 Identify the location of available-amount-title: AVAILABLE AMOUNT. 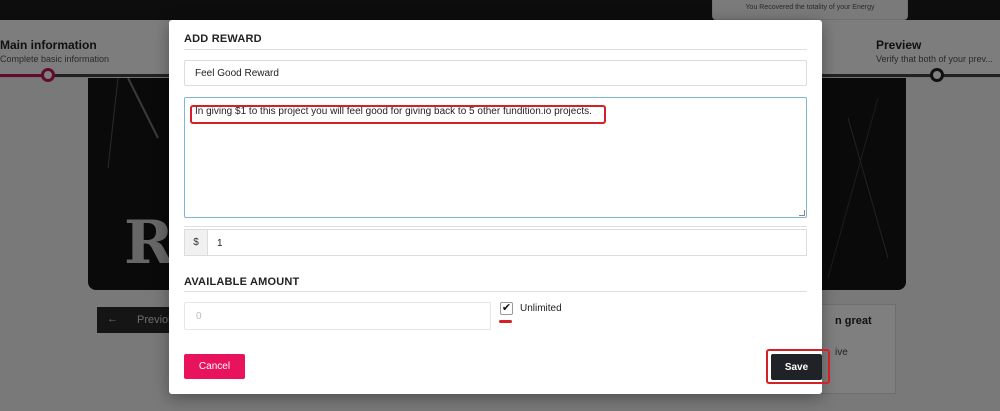
(242, 282).